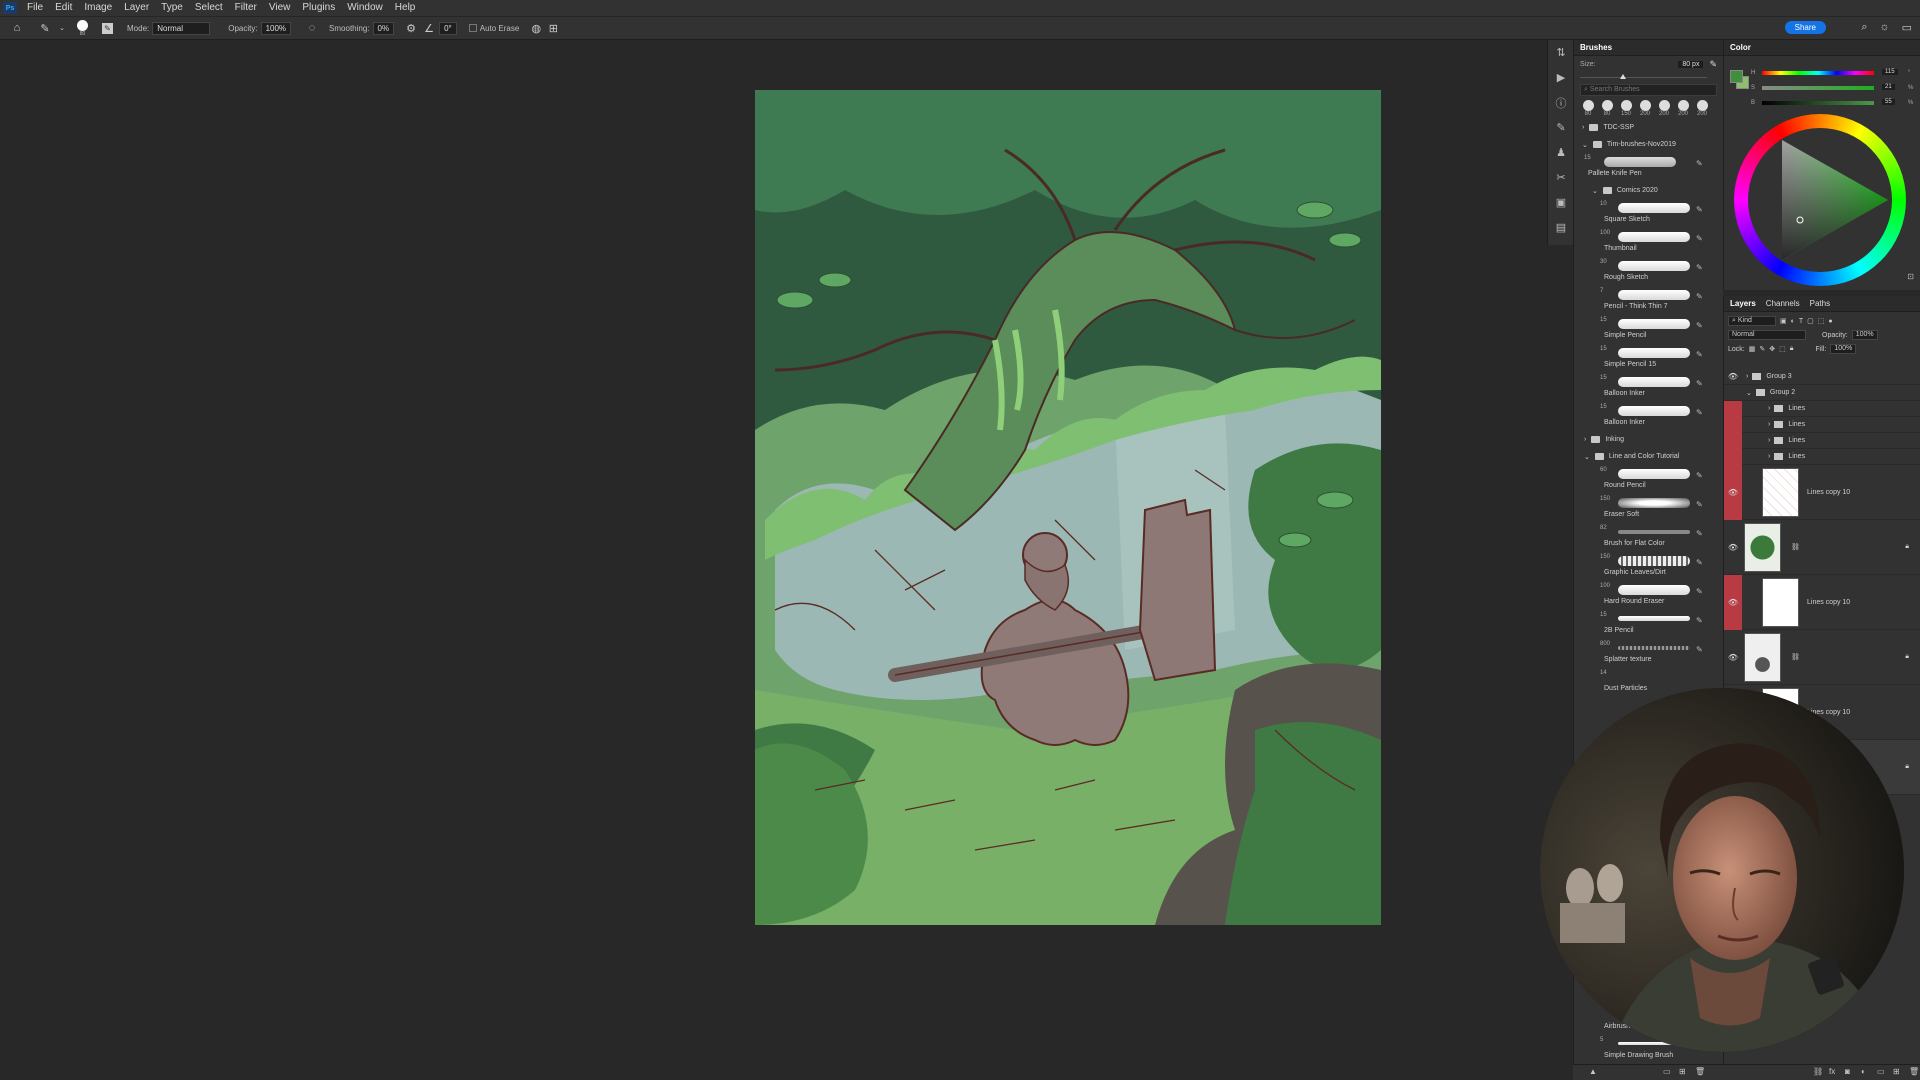 This screenshot has width=1920, height=1080. What do you see at coordinates (448, 28) in the screenshot?
I see `angle-field: 0°` at bounding box center [448, 28].